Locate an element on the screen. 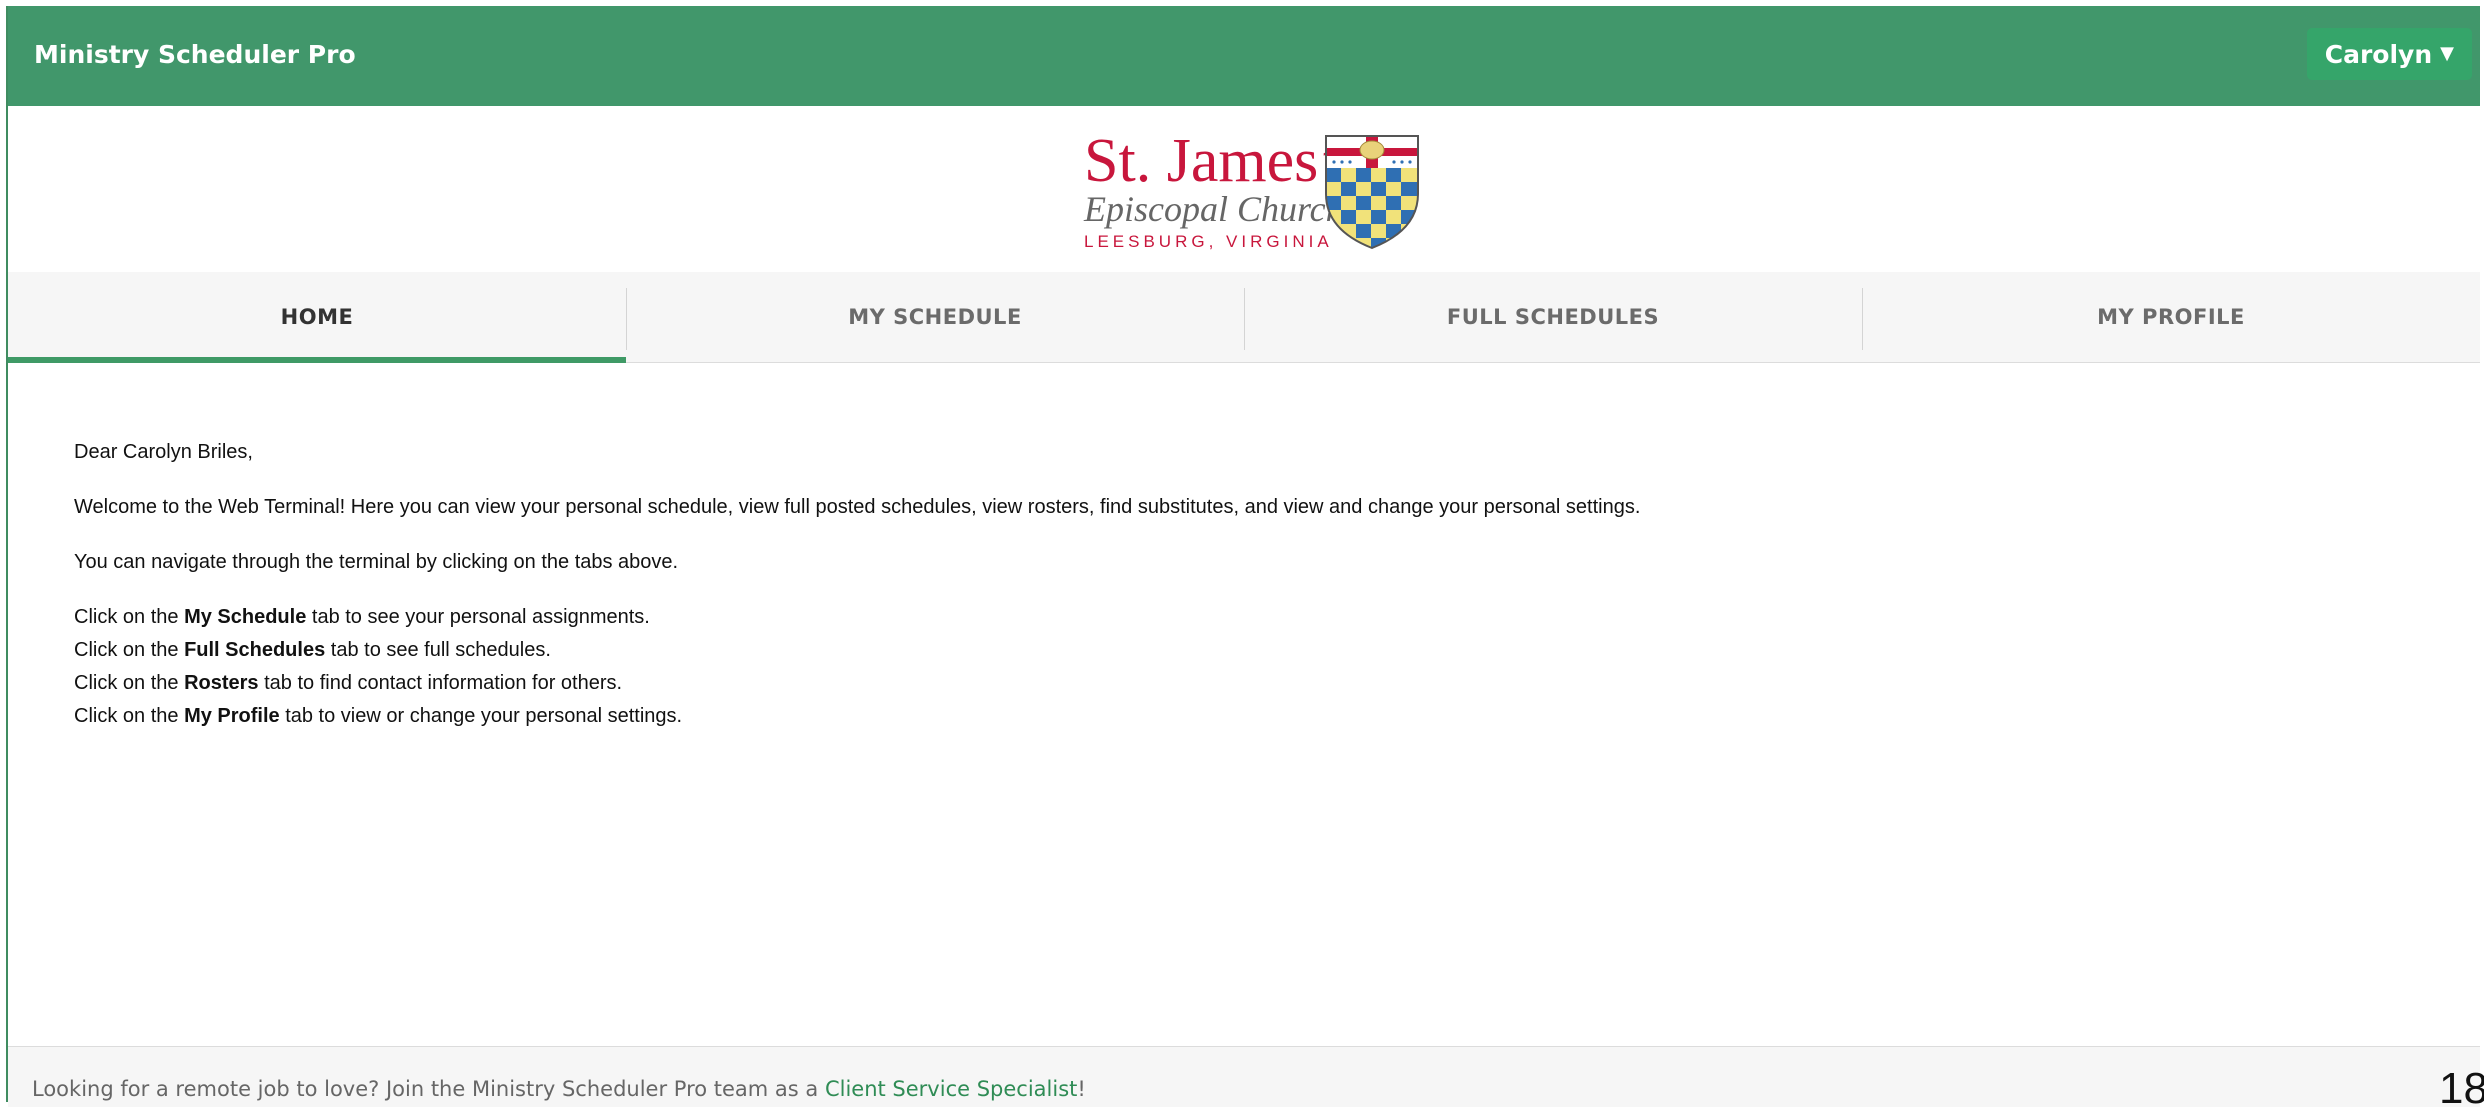 The image size is (2484, 1114). greeting-text: Dear Carolyn Briles, is located at coordinates (163, 452).